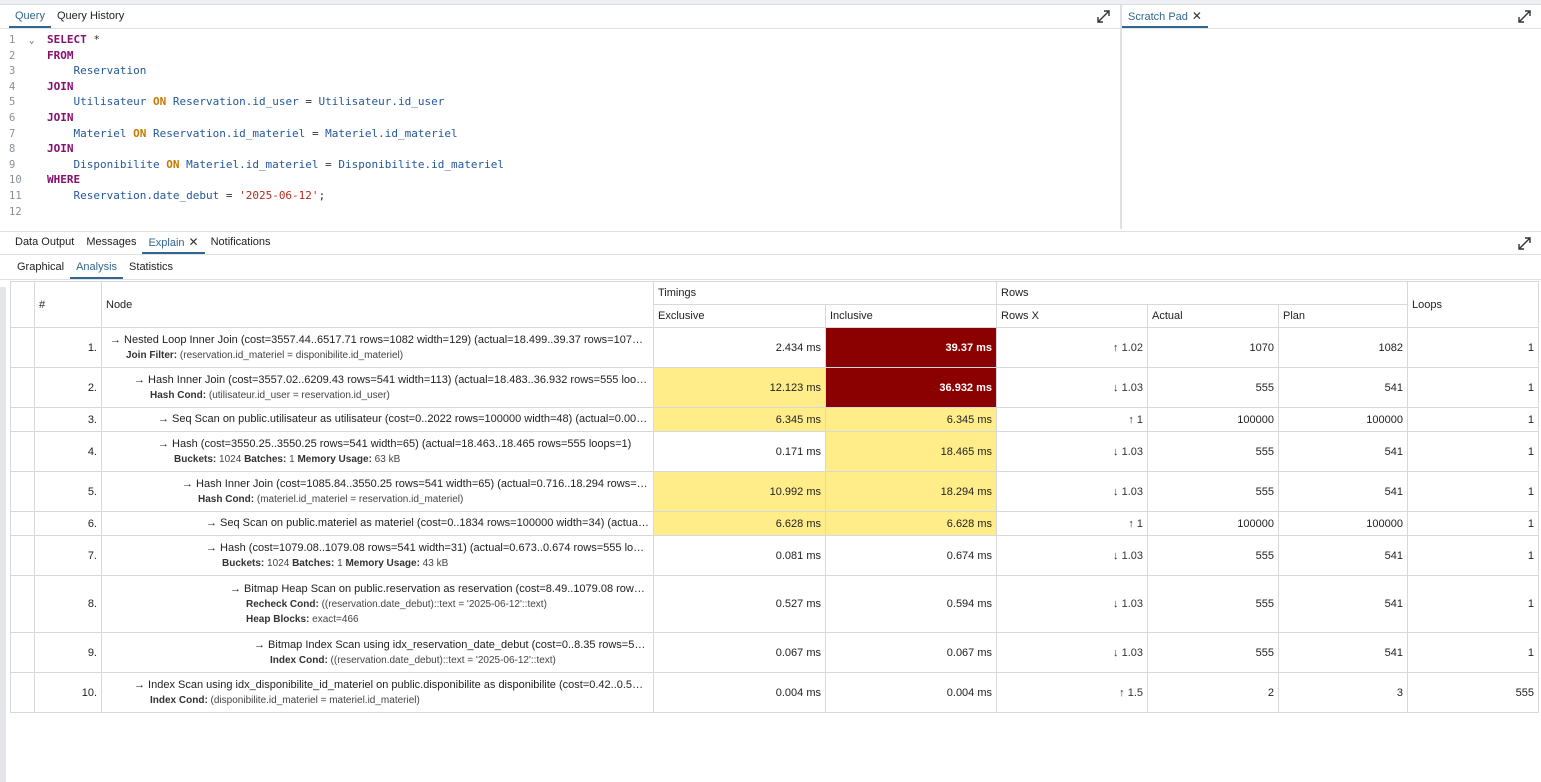  Describe the element at coordinates (64, 180) in the screenshot. I see `code-token: WHERE` at that location.